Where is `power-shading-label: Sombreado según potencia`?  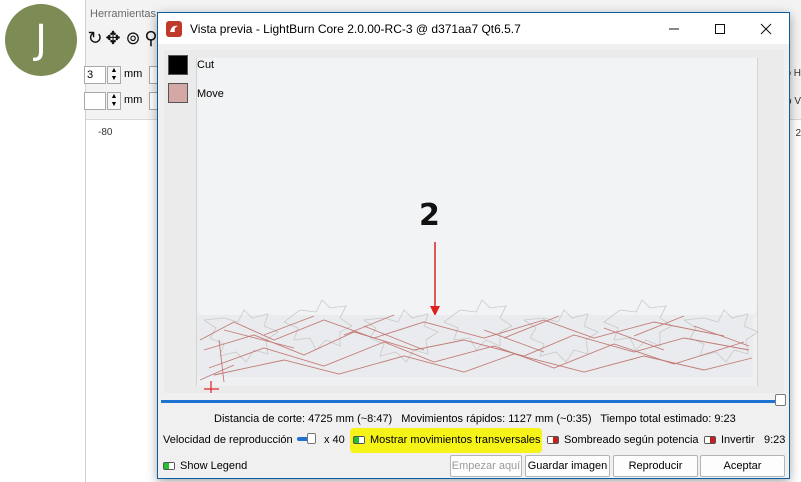 power-shading-label: Sombreado según potencia is located at coordinates (631, 440).